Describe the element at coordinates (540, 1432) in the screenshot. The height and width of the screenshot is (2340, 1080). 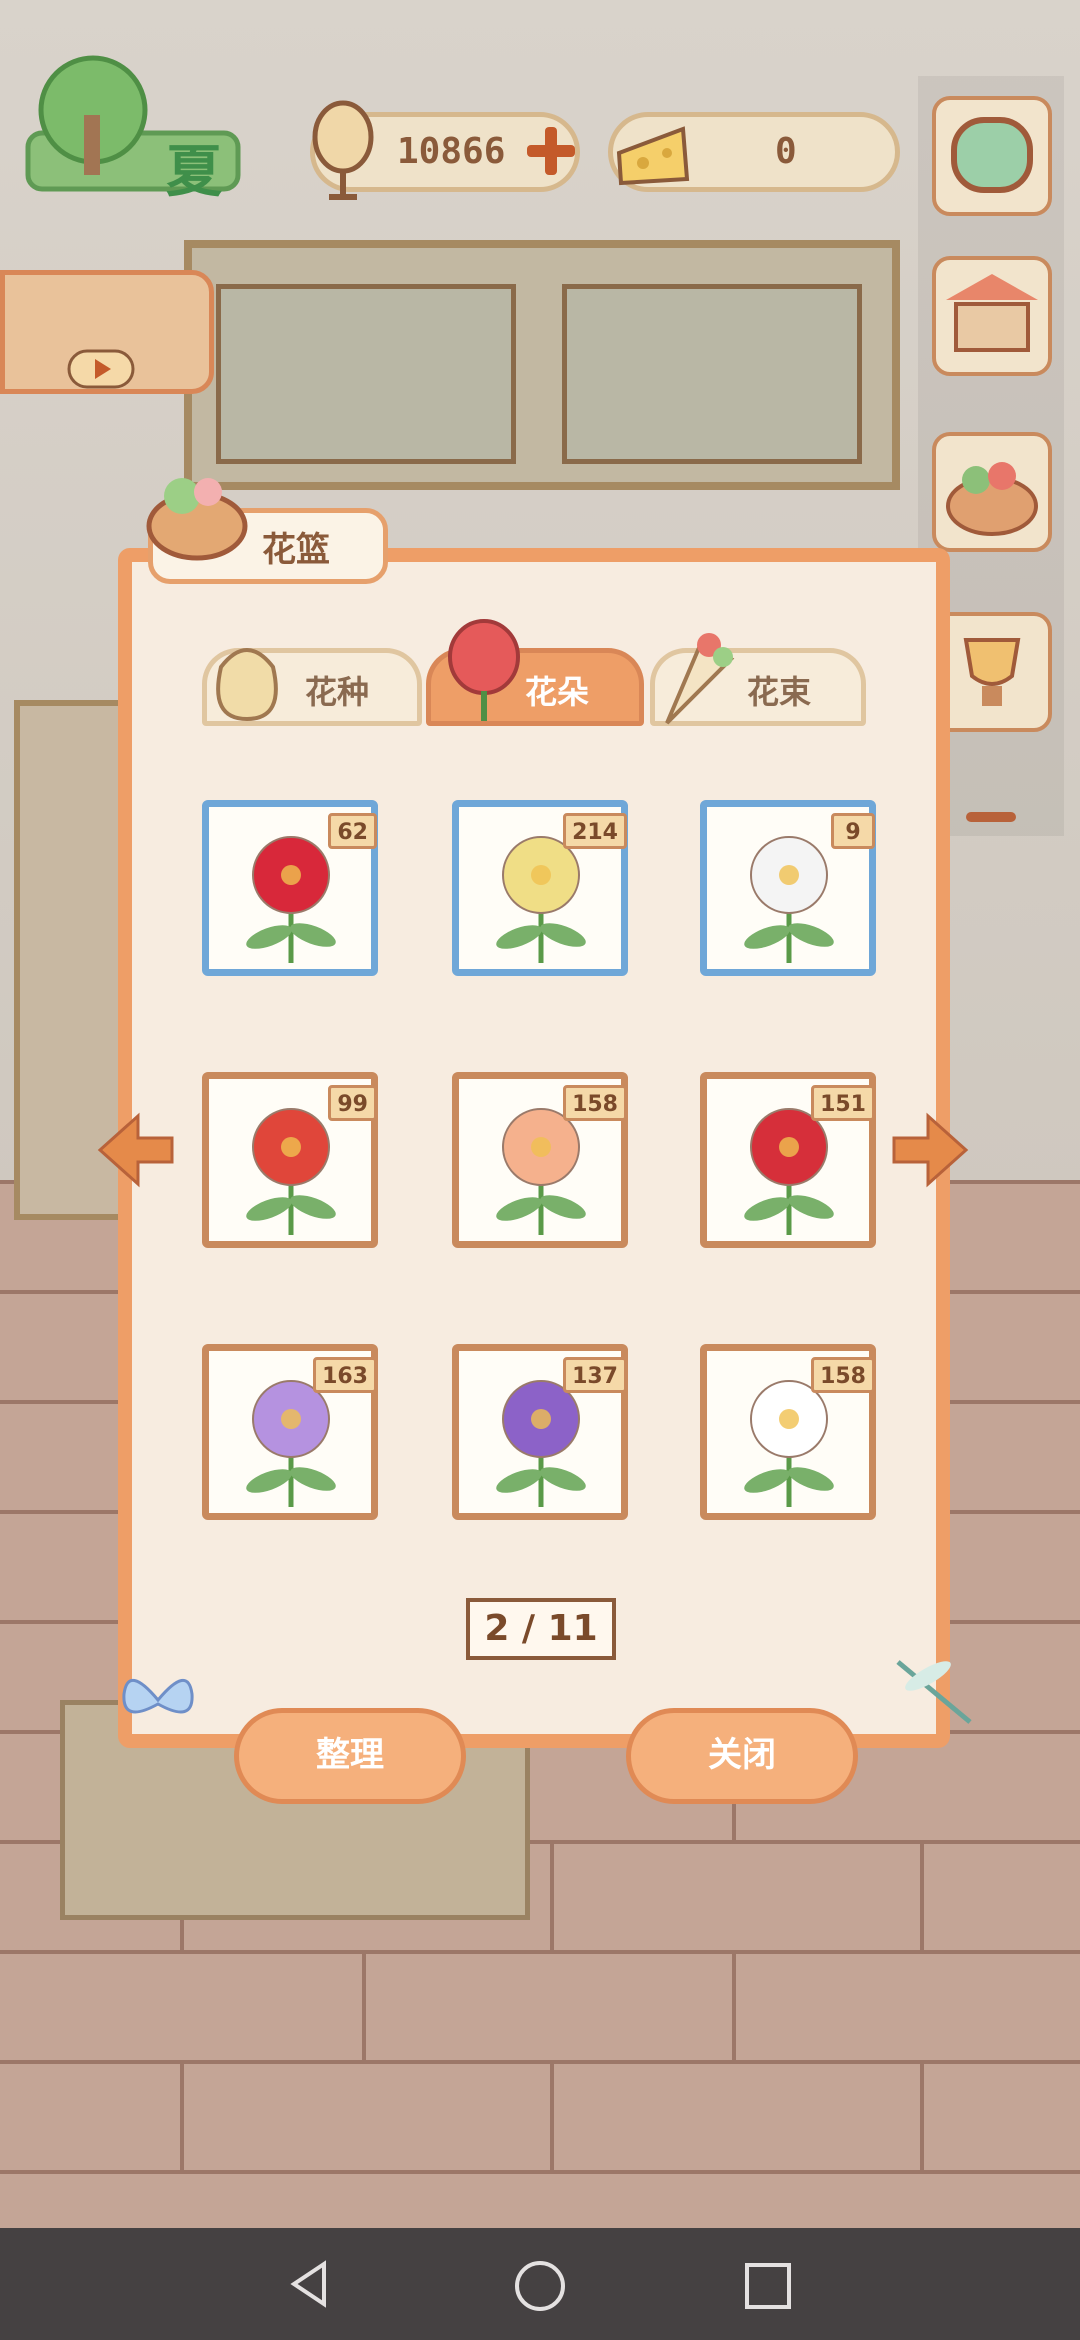
I see `flower-slot: 137` at that location.